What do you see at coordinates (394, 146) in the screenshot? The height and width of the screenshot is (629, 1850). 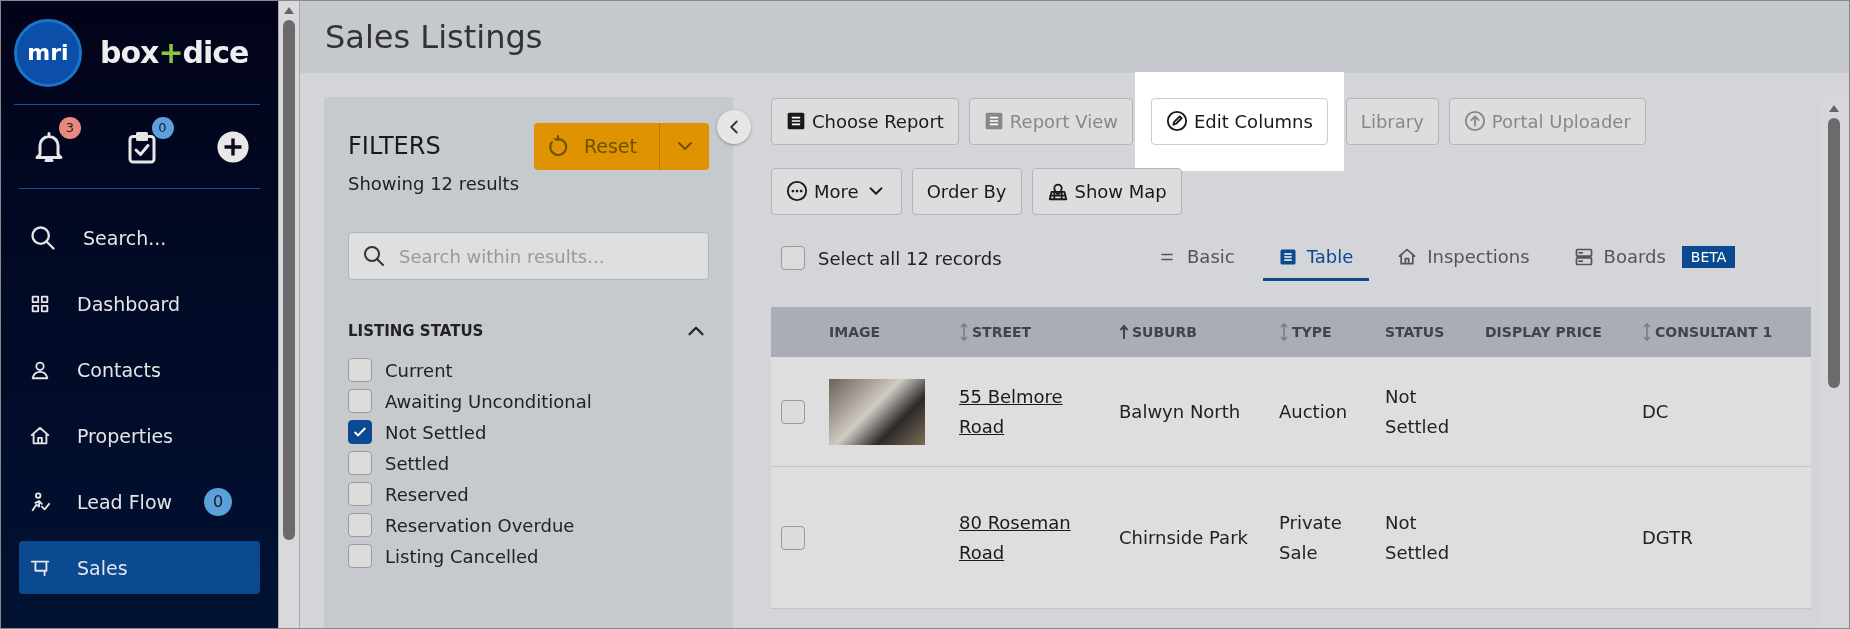 I see `filters-title: FILTERS` at bounding box center [394, 146].